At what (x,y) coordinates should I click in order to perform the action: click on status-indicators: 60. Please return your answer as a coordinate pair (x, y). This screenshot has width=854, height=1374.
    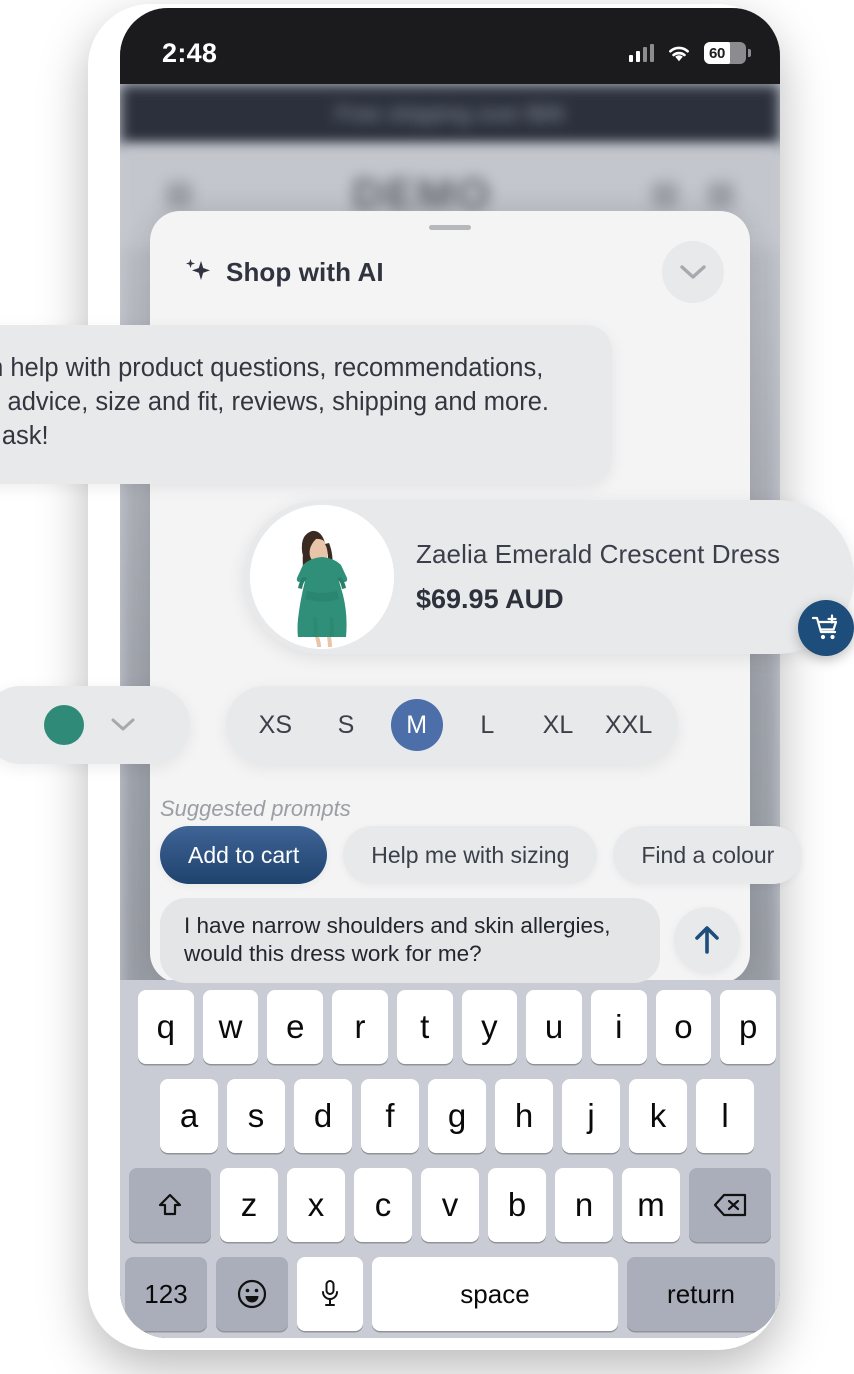
    Looking at the image, I should click on (689, 53).